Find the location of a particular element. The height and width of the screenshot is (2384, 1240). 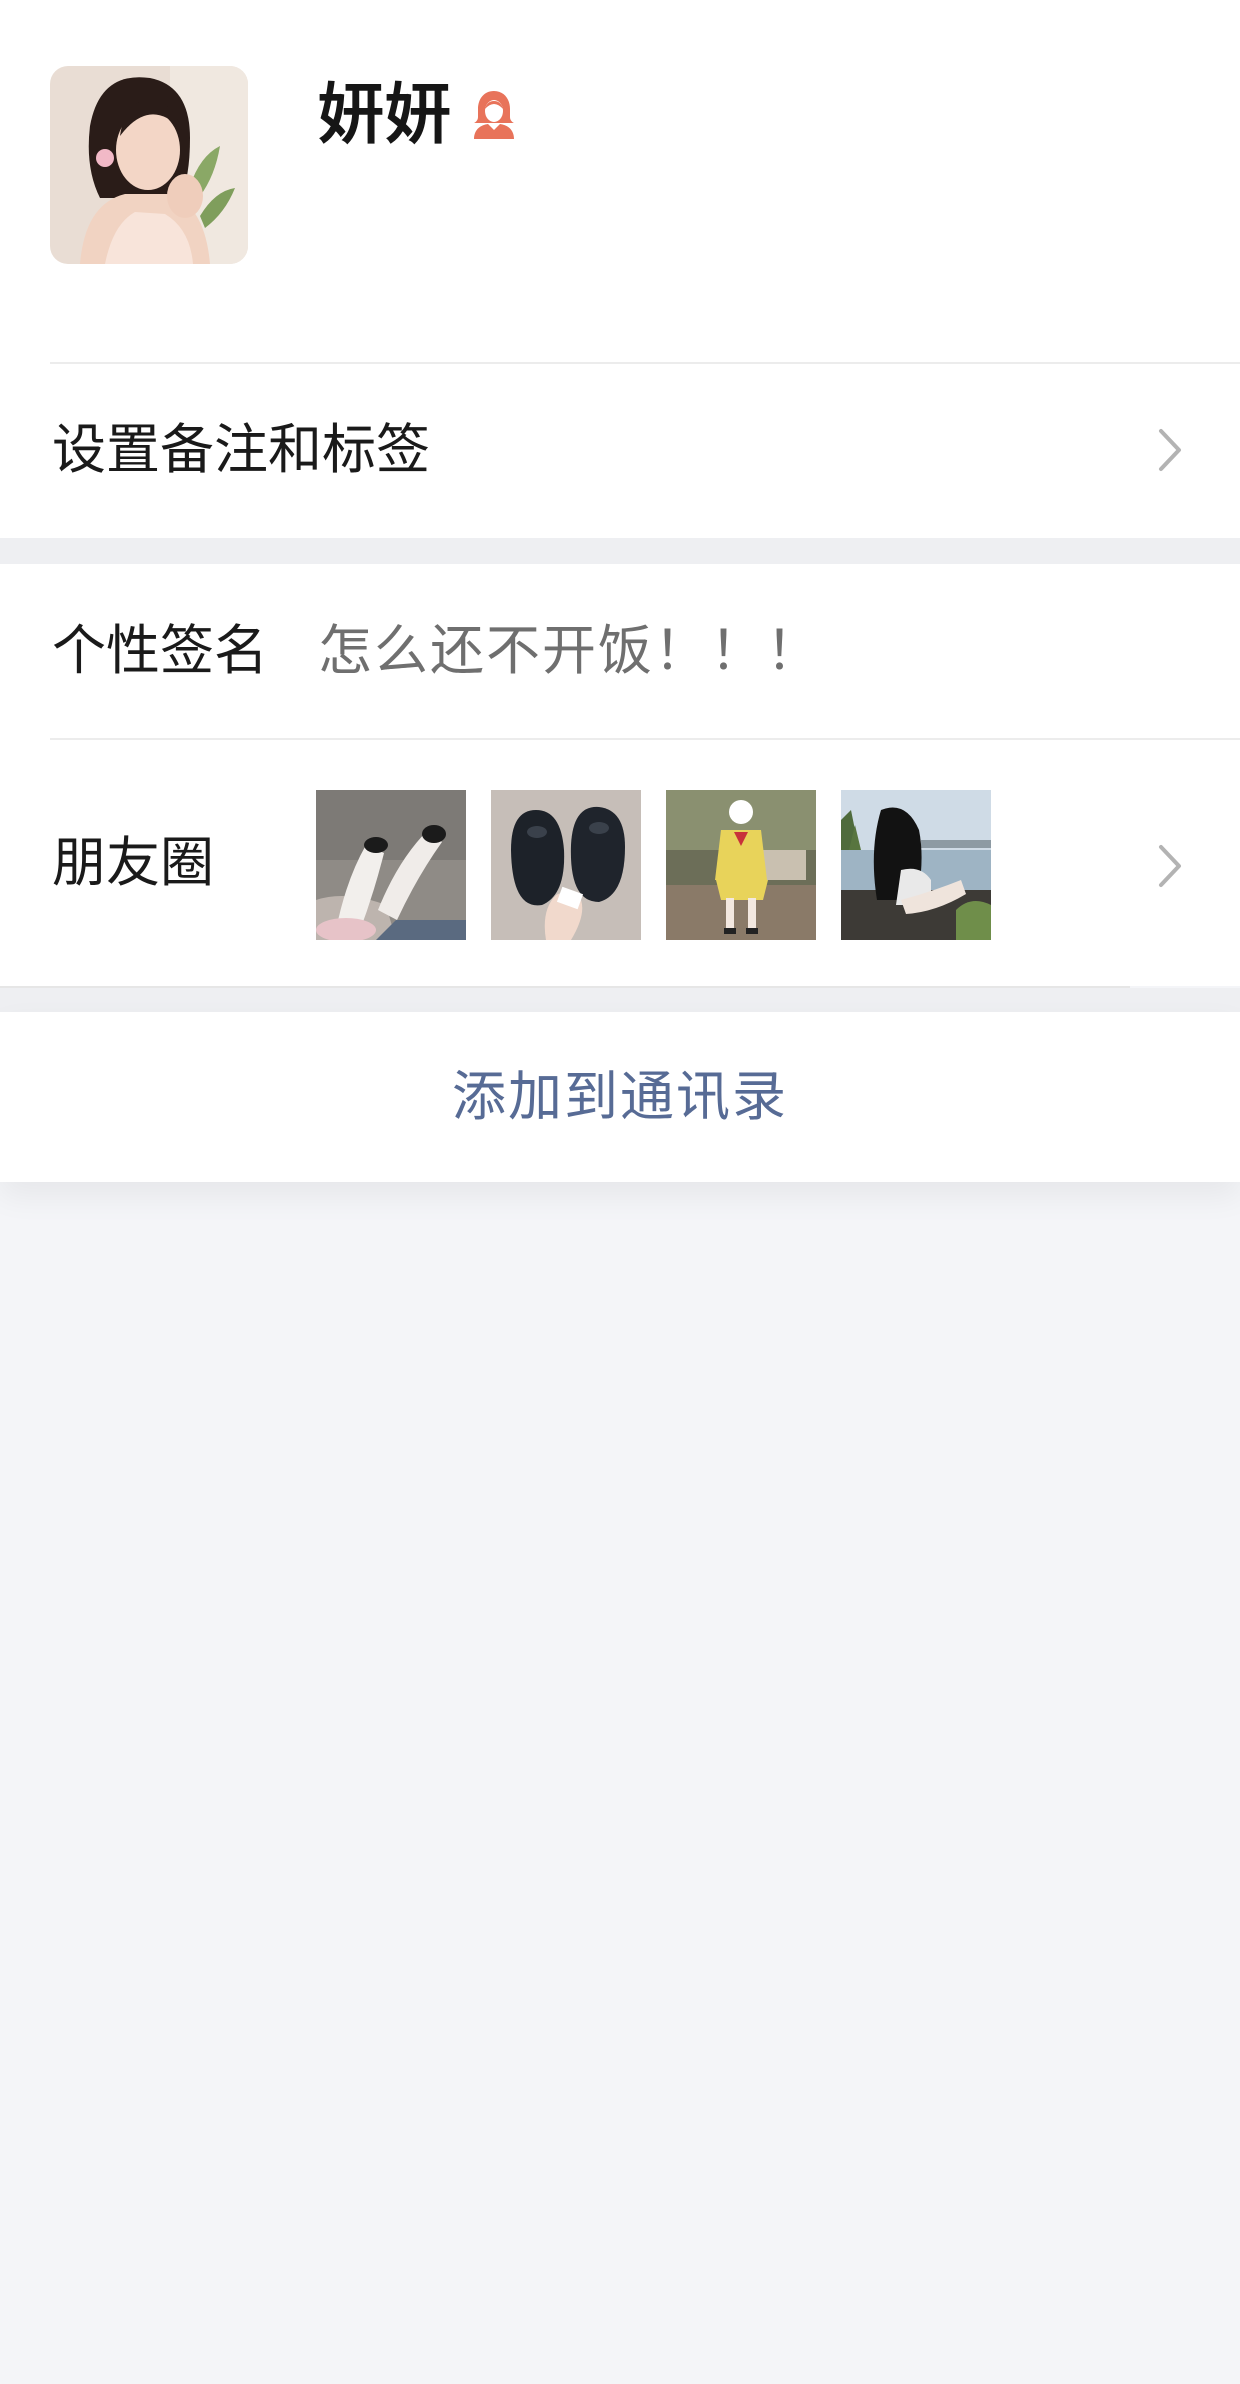

legs-in-white-stockings-photo is located at coordinates (391, 865).